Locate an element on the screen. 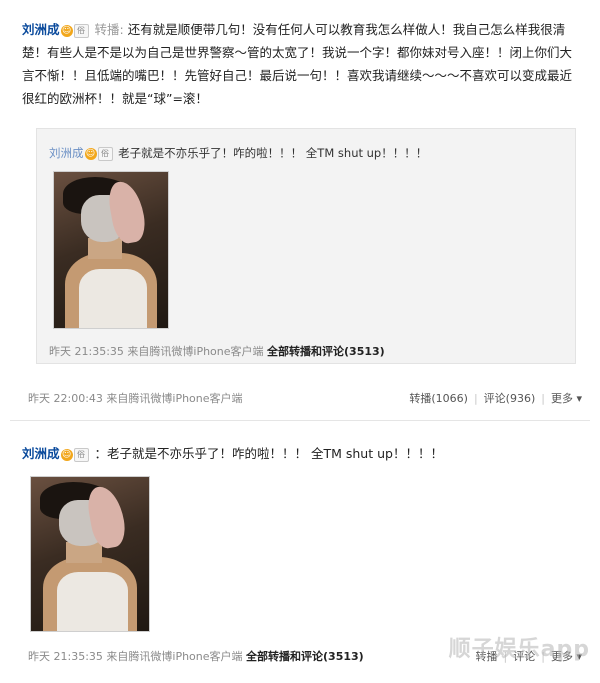  post-1-author: 刘洲成 is located at coordinates (41, 29).